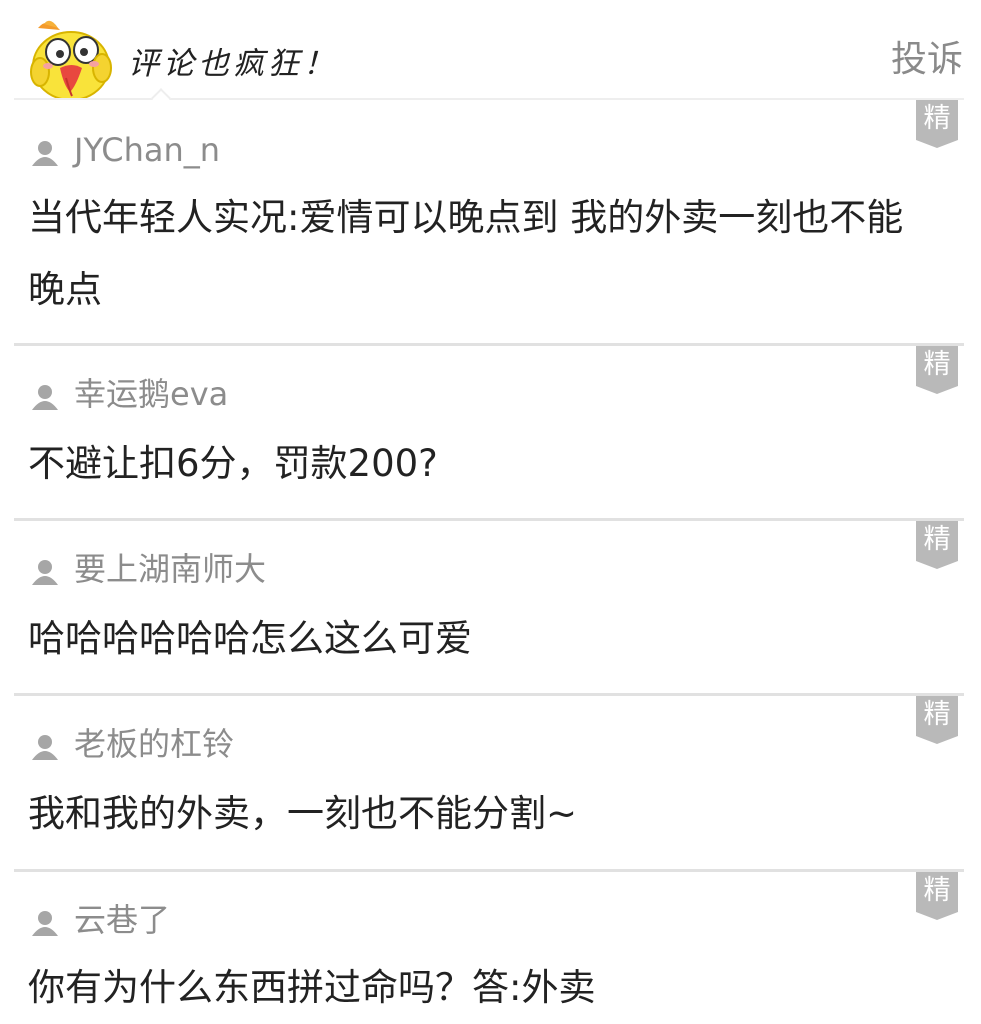 The image size is (981, 1024). Describe the element at coordinates (233, 463) in the screenshot. I see `comment-text: 不避让扣6分，罚款200?` at that location.